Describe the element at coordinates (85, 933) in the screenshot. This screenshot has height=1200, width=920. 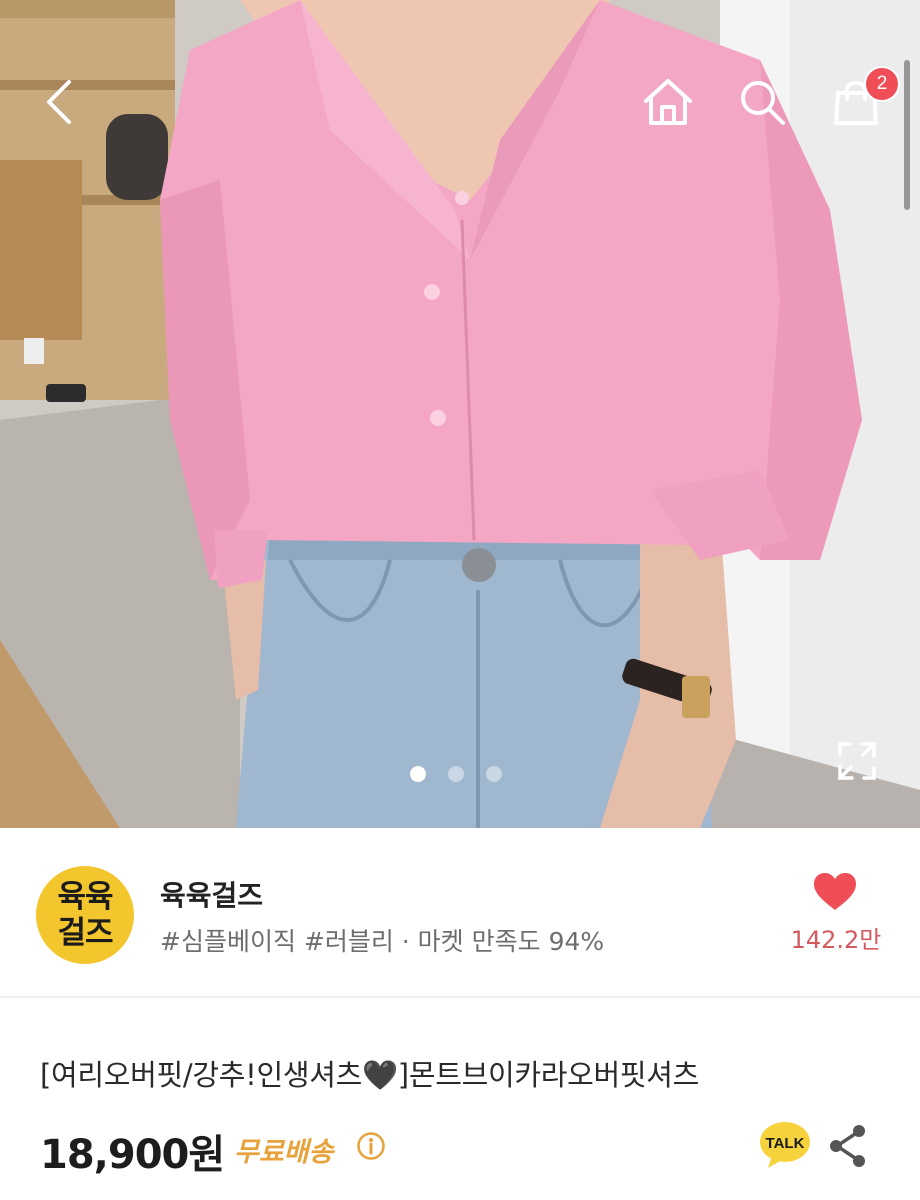
I see `seller-logo-line2: 걸즈` at that location.